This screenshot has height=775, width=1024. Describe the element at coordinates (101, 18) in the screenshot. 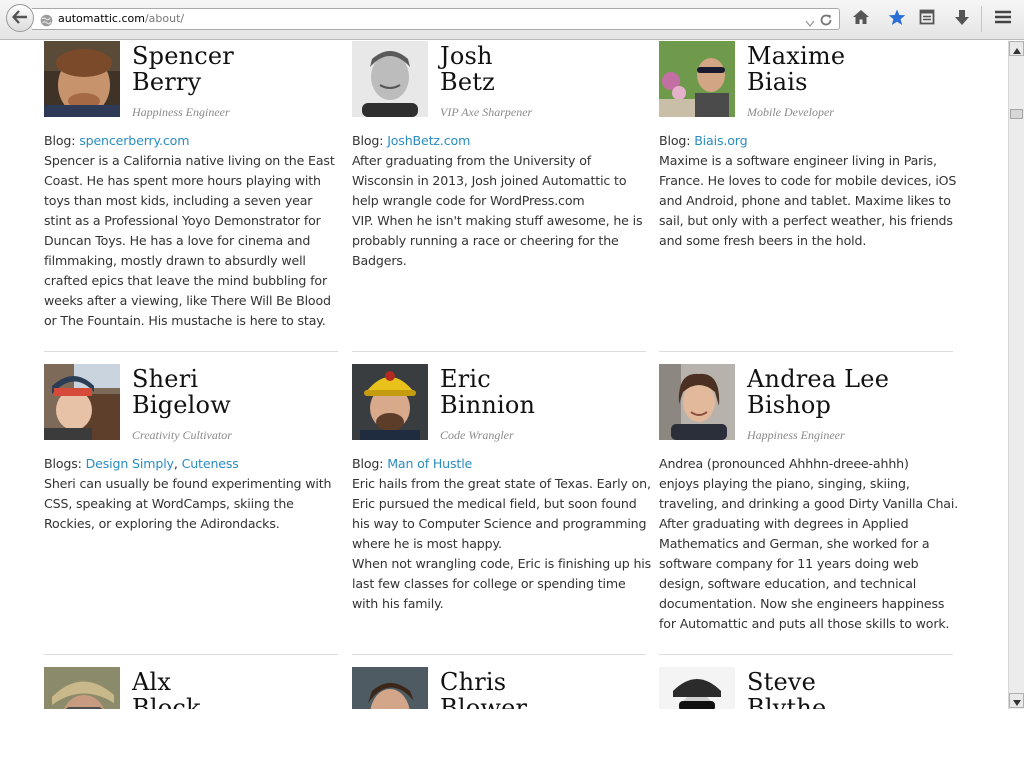

I see `url-host: automattic.com` at that location.